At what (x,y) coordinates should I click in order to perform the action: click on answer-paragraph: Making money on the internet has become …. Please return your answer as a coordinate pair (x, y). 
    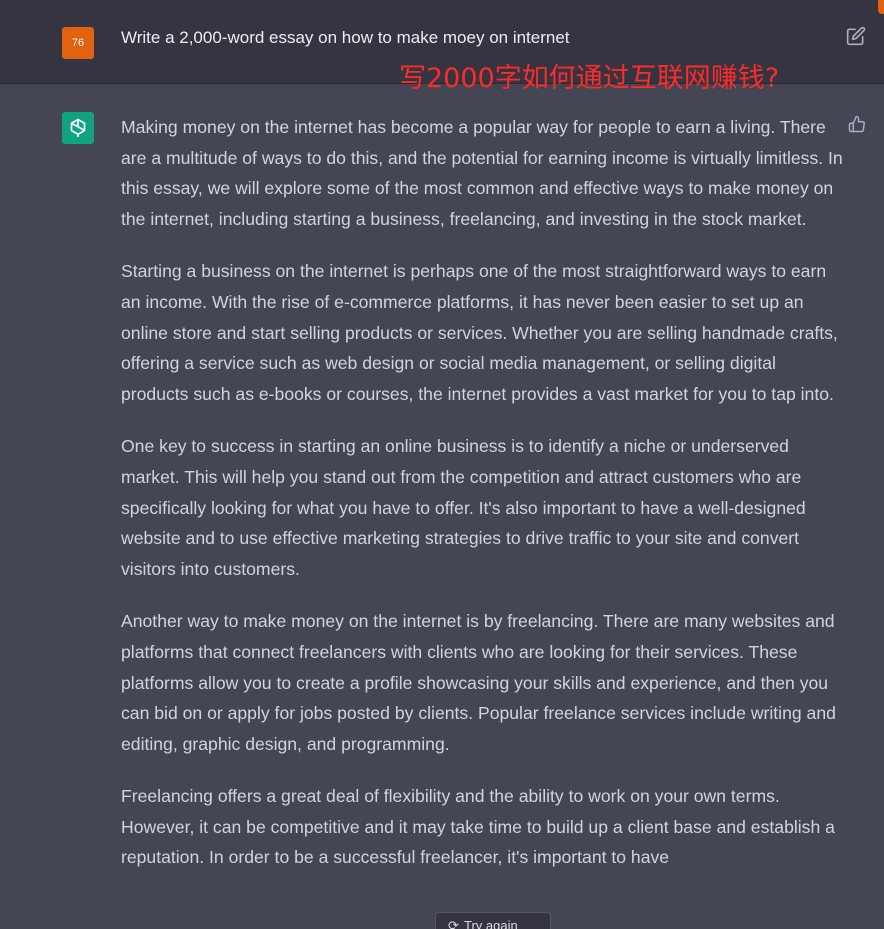
    Looking at the image, I should click on (482, 173).